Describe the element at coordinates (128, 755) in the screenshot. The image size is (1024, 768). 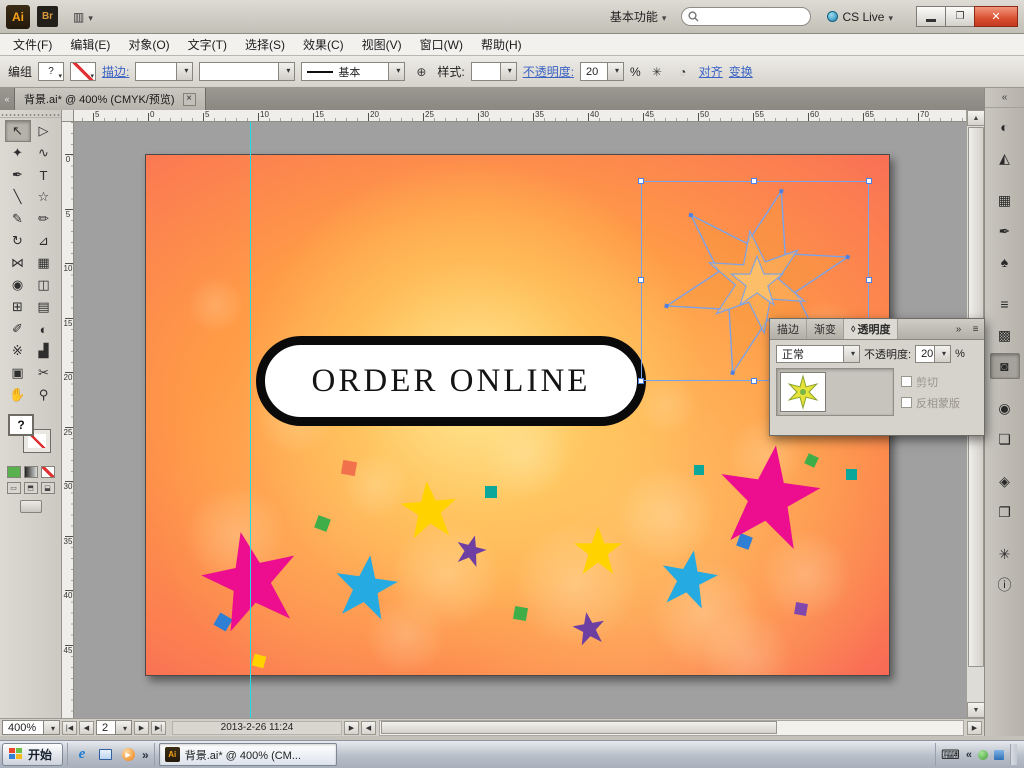
I see `media-player-icon` at that location.